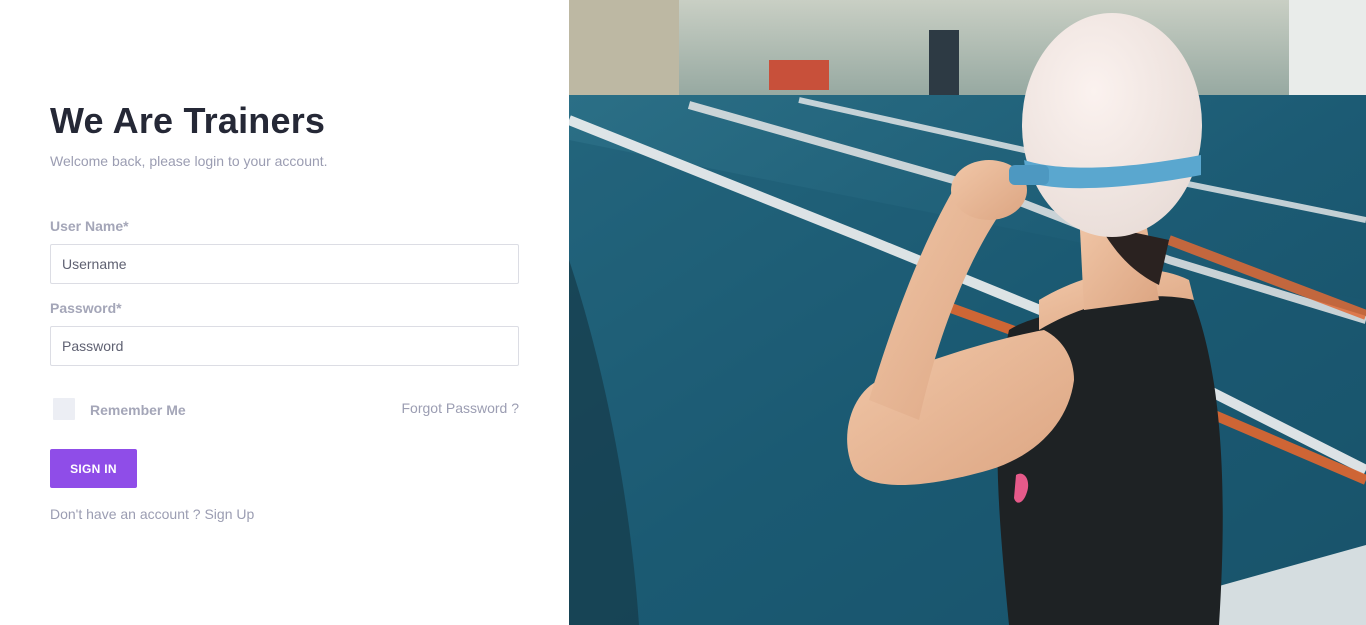 This screenshot has width=1366, height=625. What do you see at coordinates (229, 514) in the screenshot?
I see `sign-up-link: Sign Up` at bounding box center [229, 514].